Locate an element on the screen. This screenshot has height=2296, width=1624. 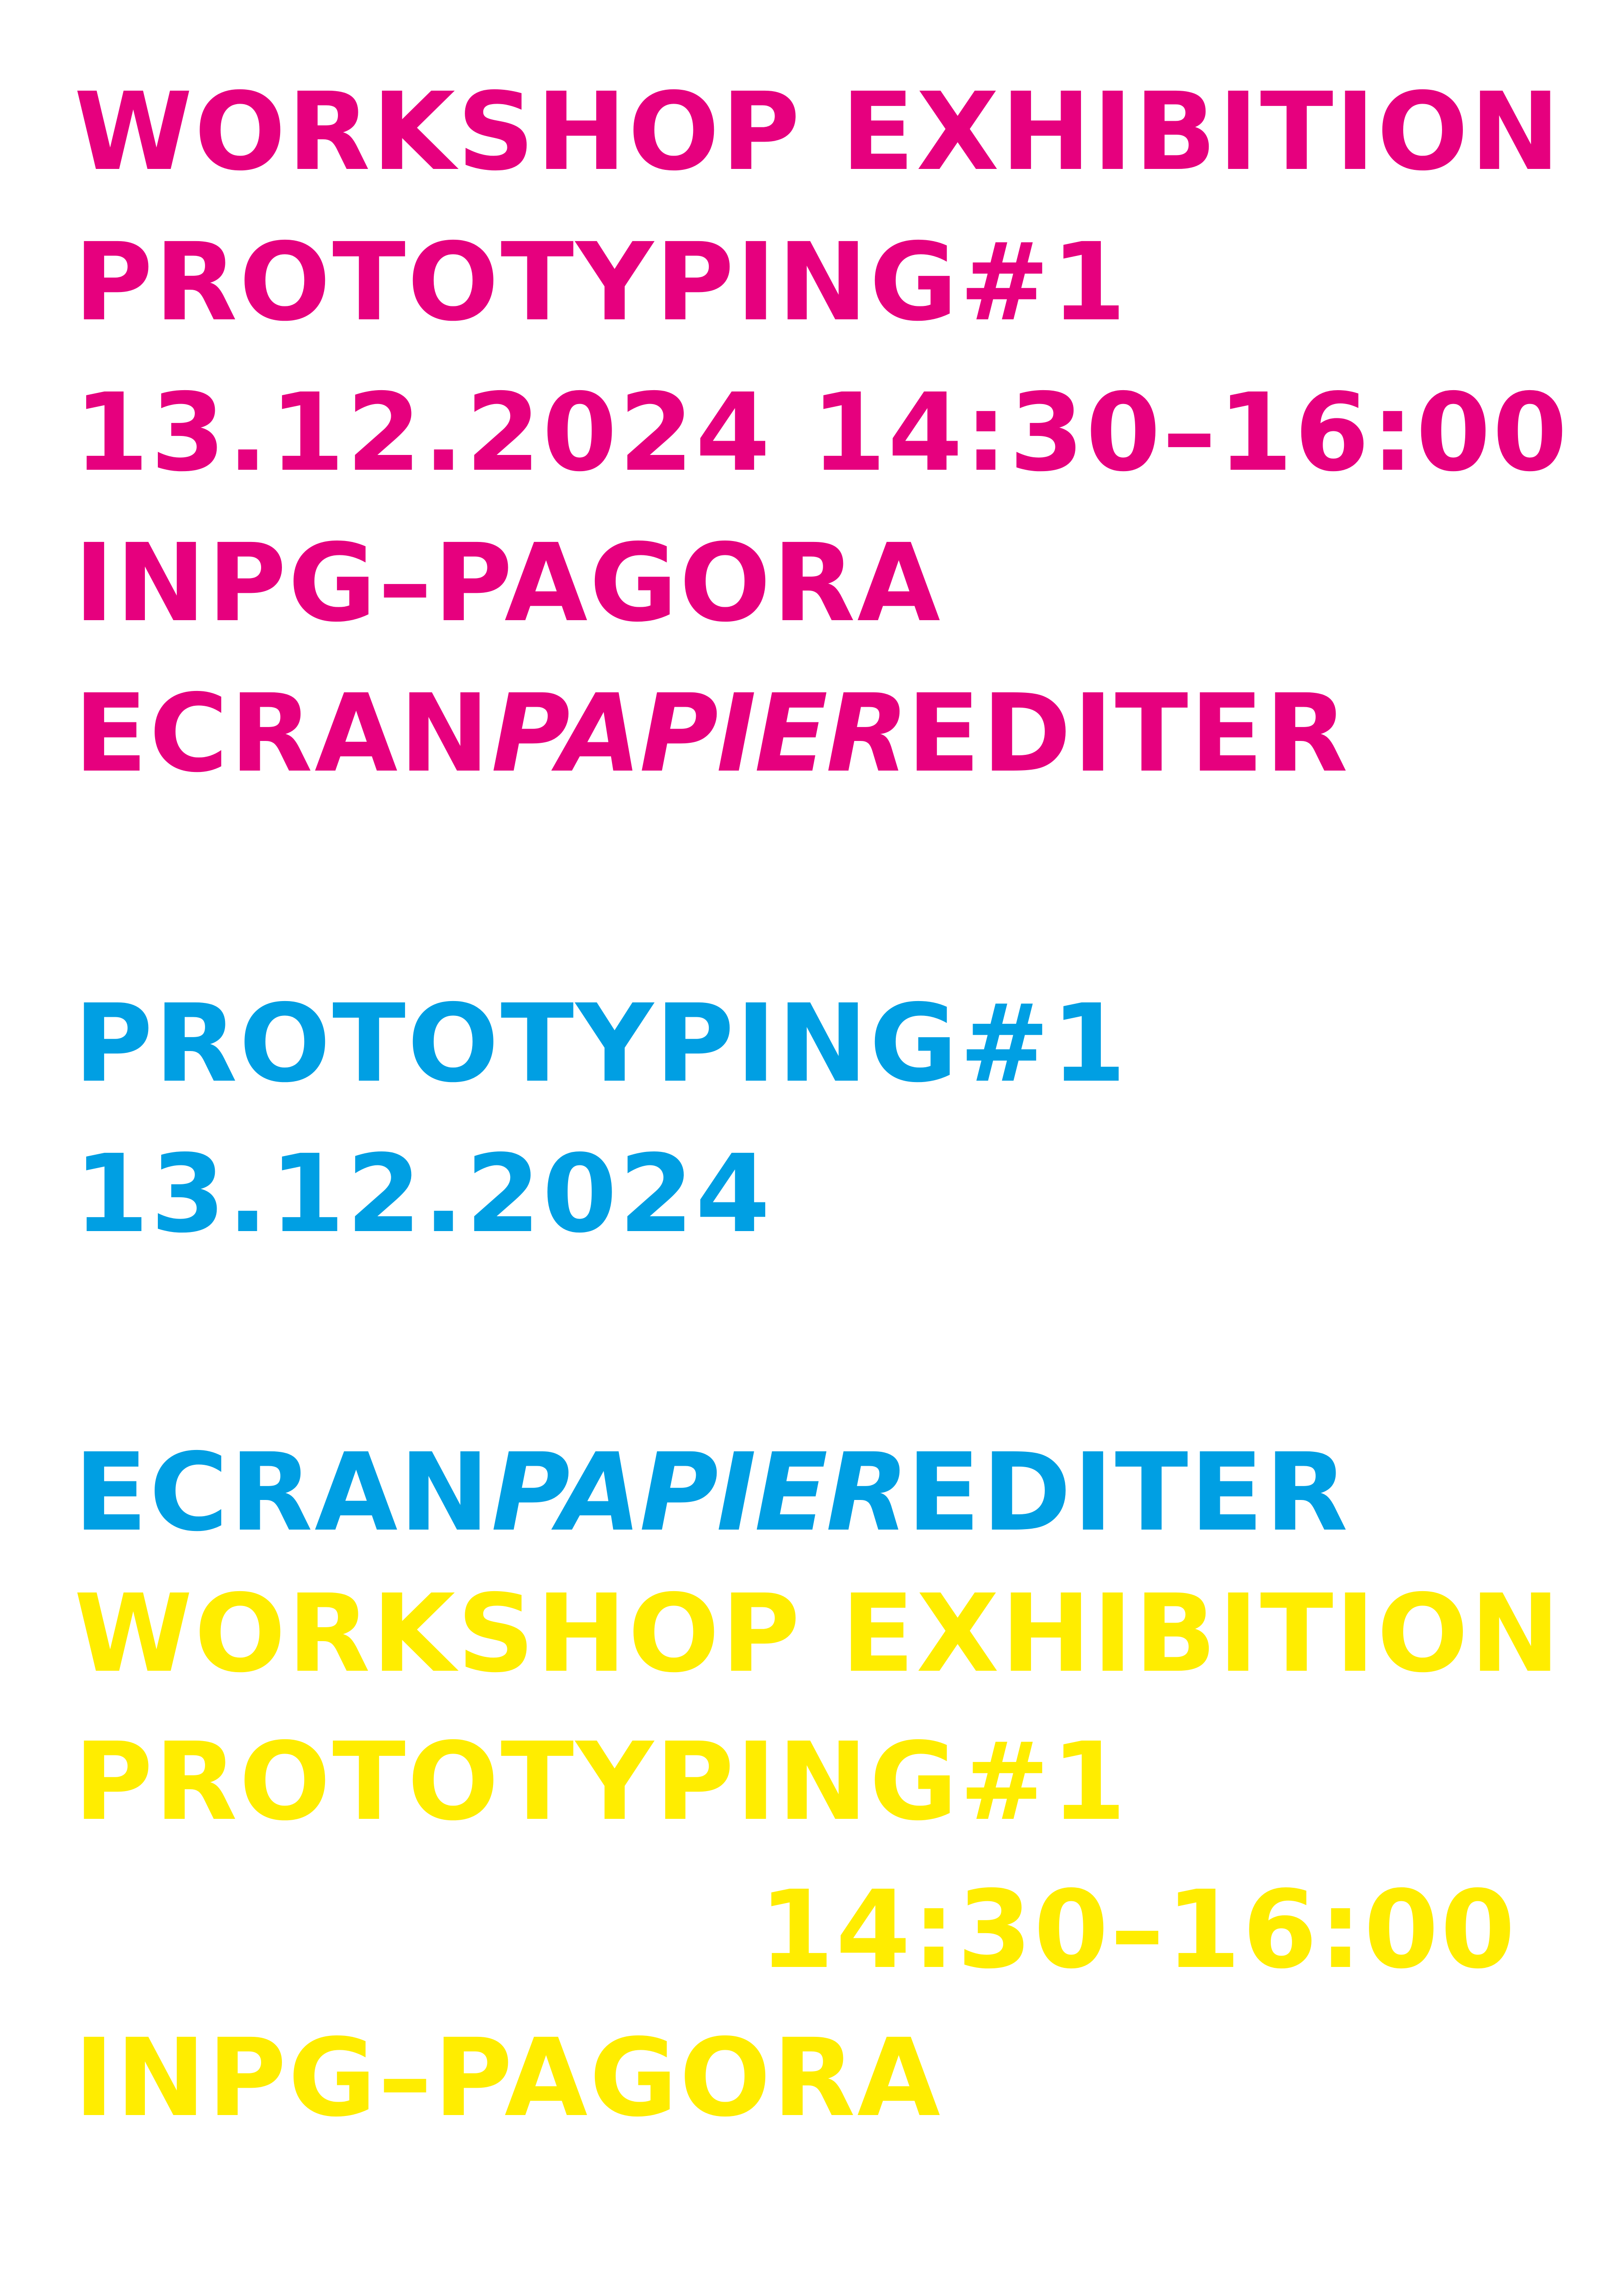
yellow-title-prototyping: PROTOTYPING#1 is located at coordinates (601, 1781).